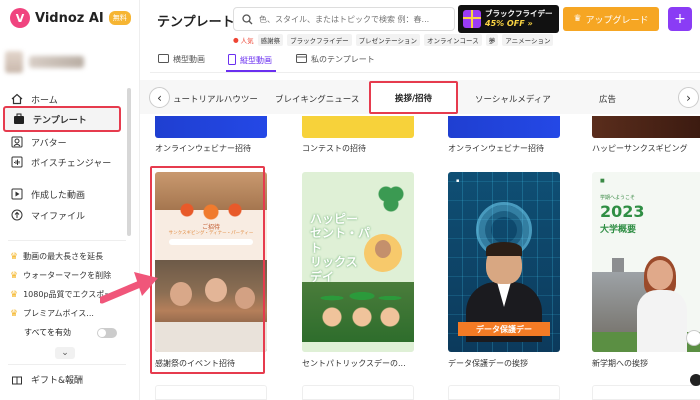 The height and width of the screenshot is (400, 700). I want to click on logo-text: Vidnoz AI, so click(69, 18).